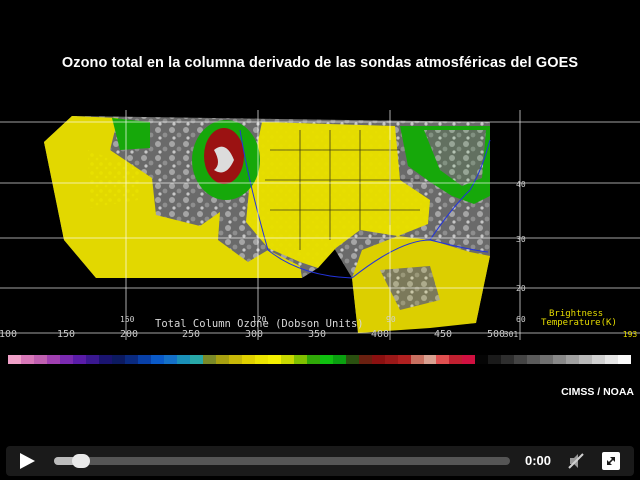  I want to click on ozone-colorbar, so click(320, 359).